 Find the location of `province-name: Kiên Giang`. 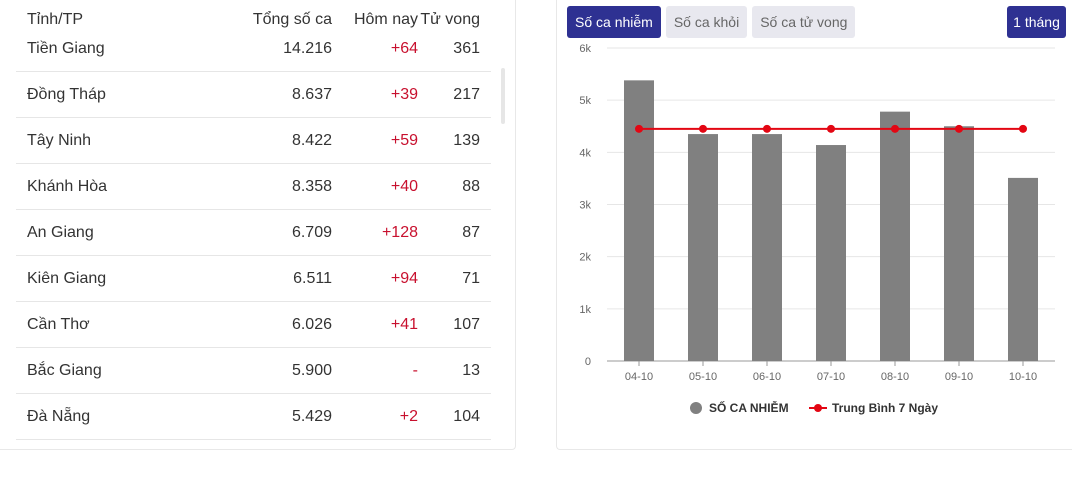

province-name: Kiên Giang is located at coordinates (67, 278).